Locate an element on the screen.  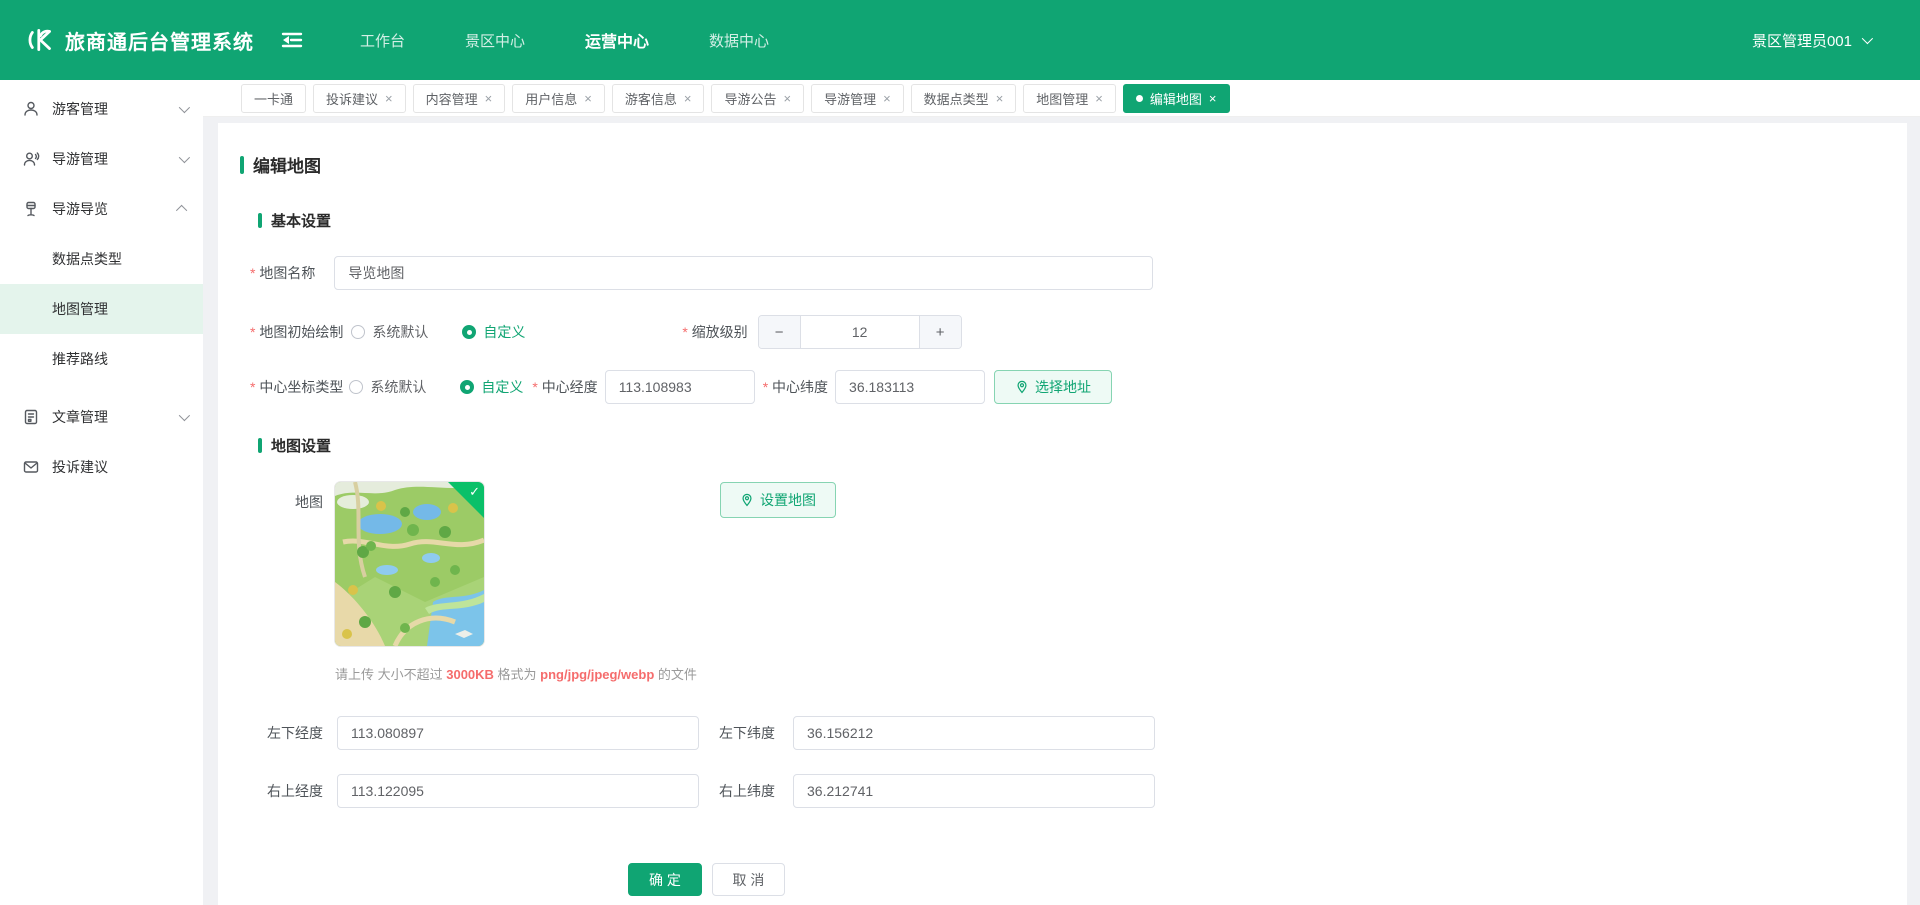
sidebar: 游客管理 导游管理 导游导览 数据点类型 地图管理 推荐路线 文章管理 投诉建议 is located at coordinates (101, 492).